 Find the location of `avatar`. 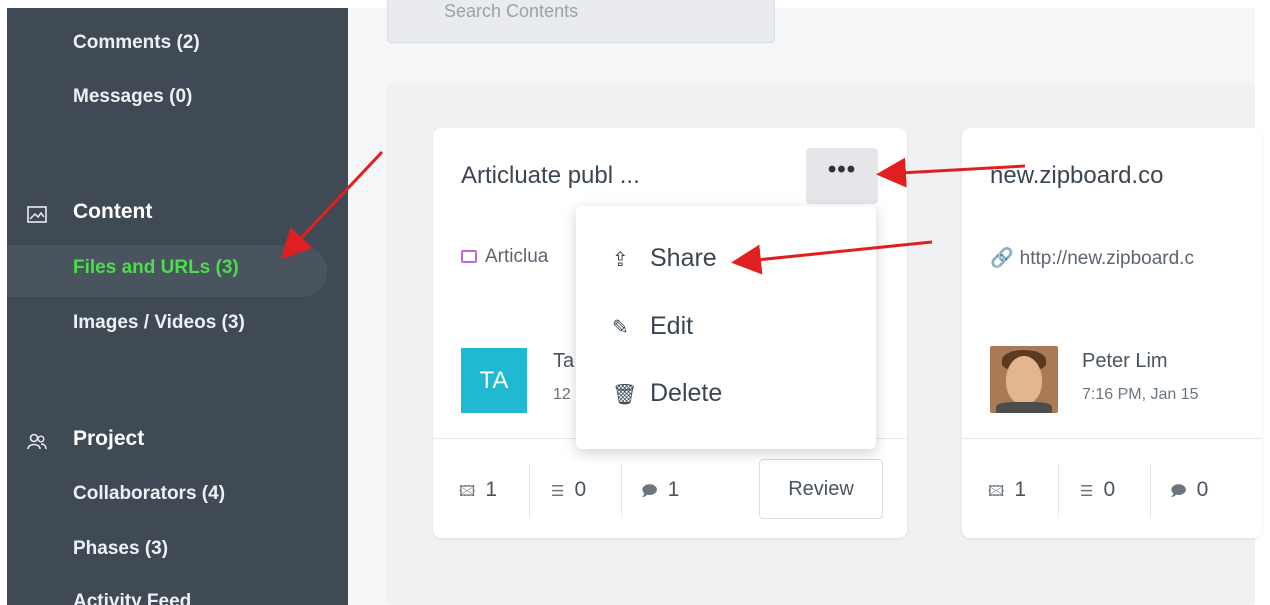

avatar is located at coordinates (1024, 379).